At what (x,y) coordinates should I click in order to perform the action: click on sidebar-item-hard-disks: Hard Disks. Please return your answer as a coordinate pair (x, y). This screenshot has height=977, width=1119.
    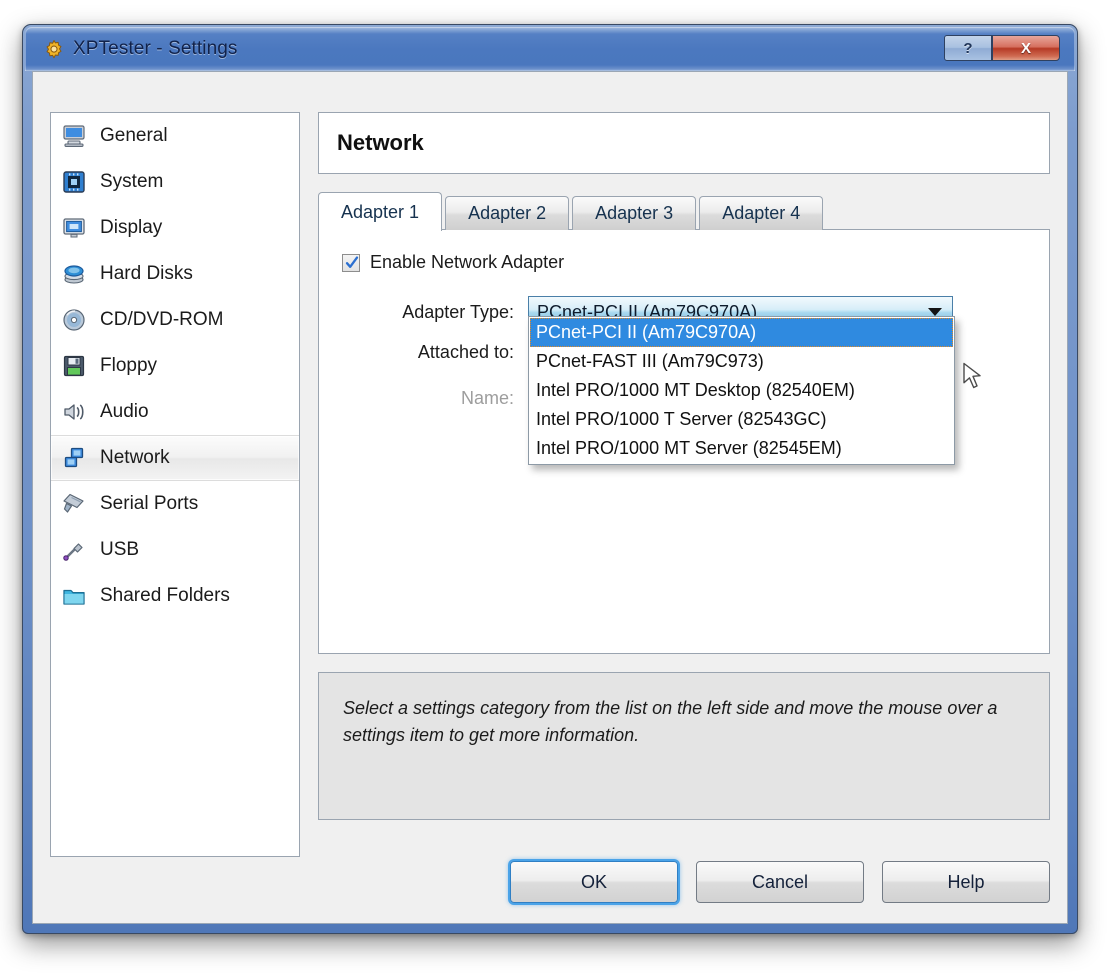
    Looking at the image, I should click on (175, 274).